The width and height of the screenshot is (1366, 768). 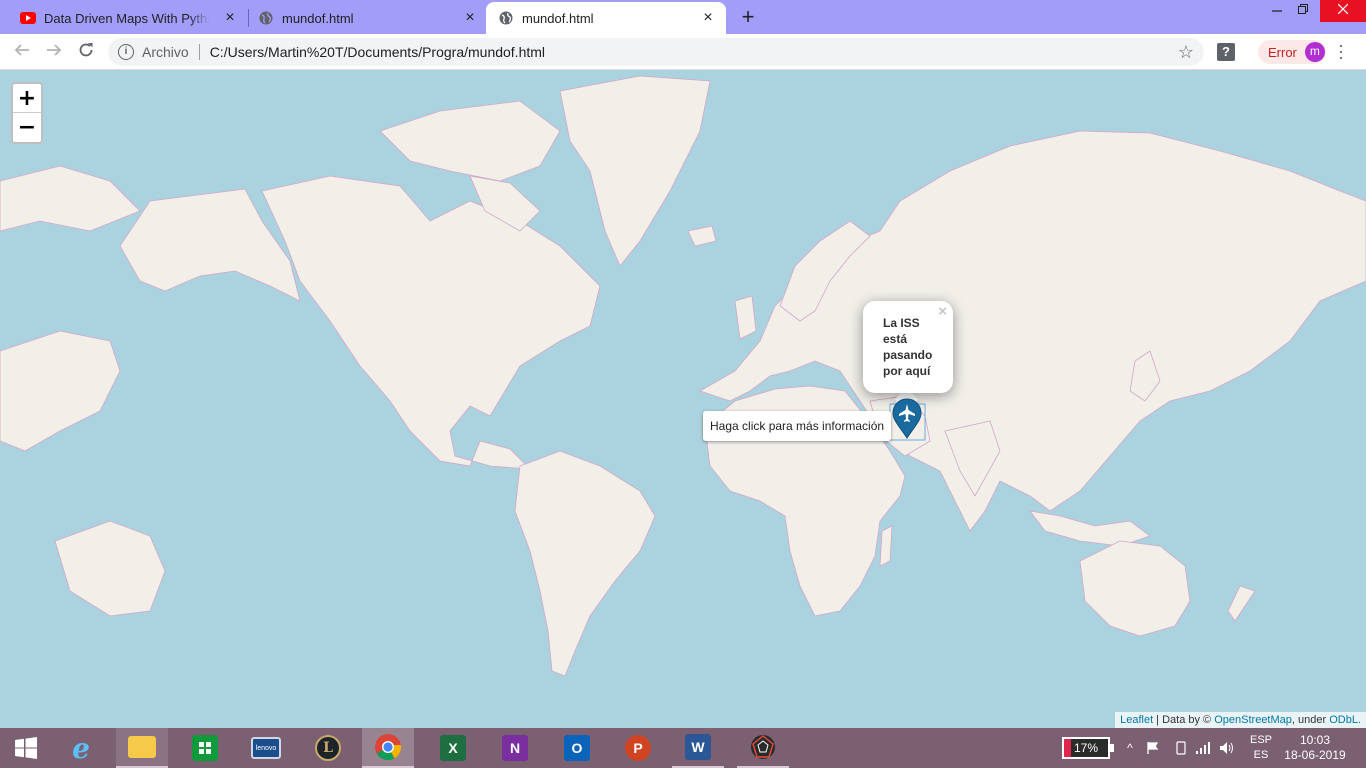 What do you see at coordinates (1226, 52) in the screenshot?
I see `help-extension-icon: ?` at bounding box center [1226, 52].